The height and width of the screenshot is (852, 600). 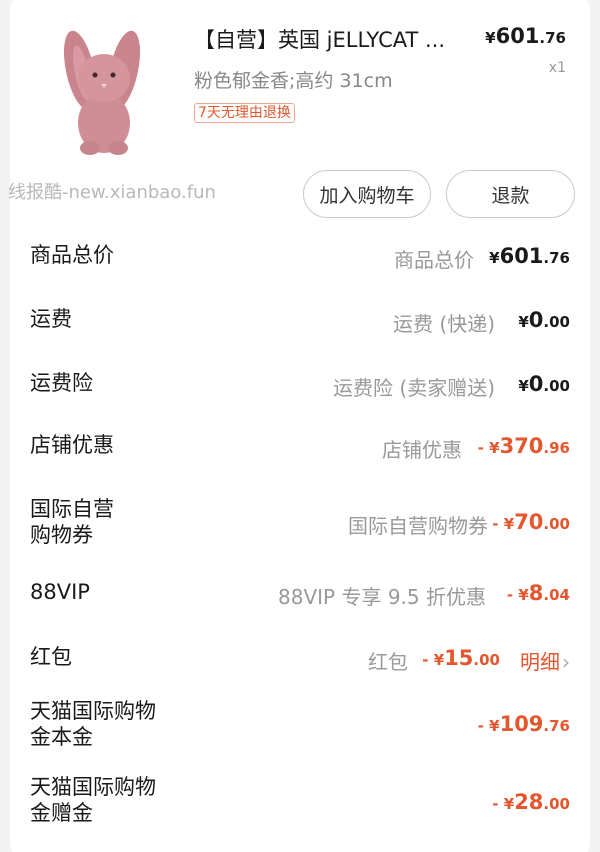 I want to click on add-to-cart-button: 加入购物车, so click(x=367, y=194).